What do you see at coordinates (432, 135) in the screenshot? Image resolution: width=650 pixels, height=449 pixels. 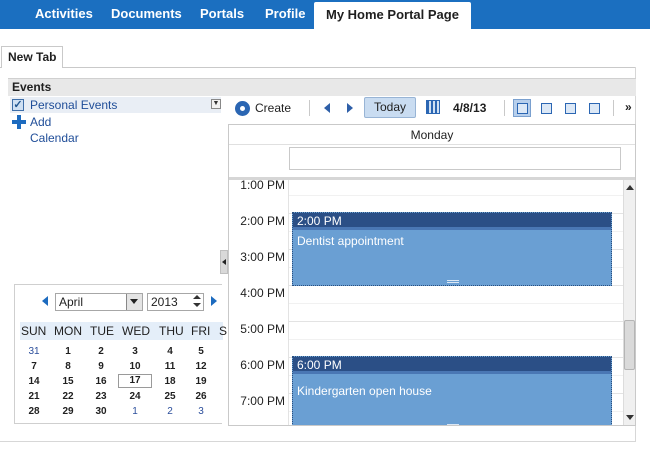 I see `day-column-header: Monday` at bounding box center [432, 135].